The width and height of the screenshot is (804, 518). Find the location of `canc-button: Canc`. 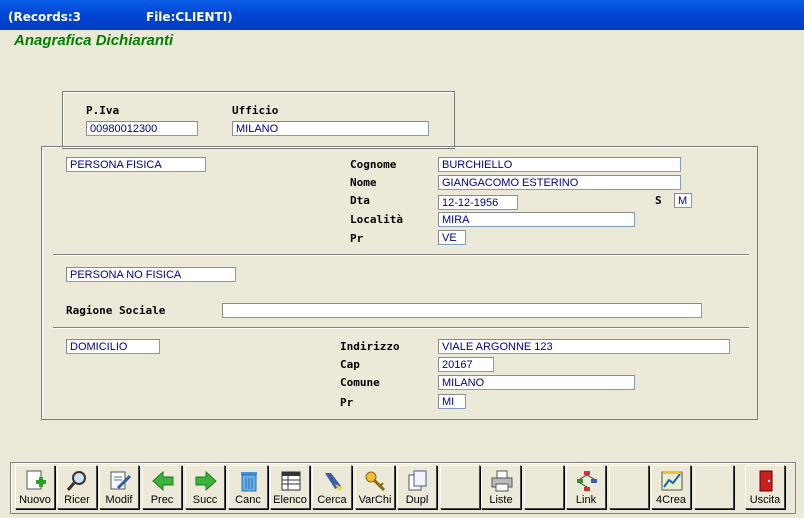

canc-button: Canc is located at coordinates (248, 487).